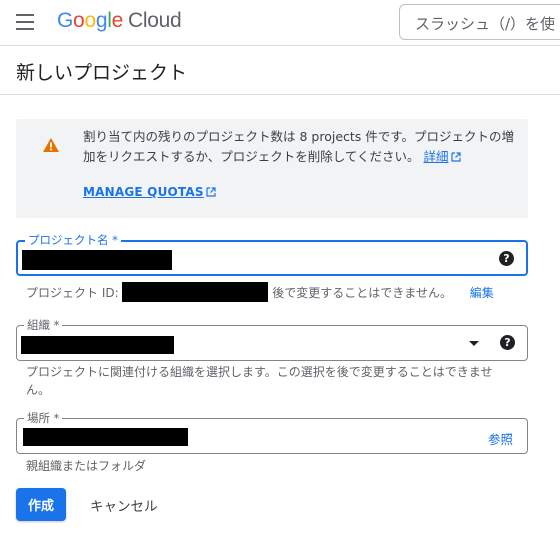 The height and width of the screenshot is (548, 560). I want to click on google-cloud-logo: Google Cloud, so click(119, 21).